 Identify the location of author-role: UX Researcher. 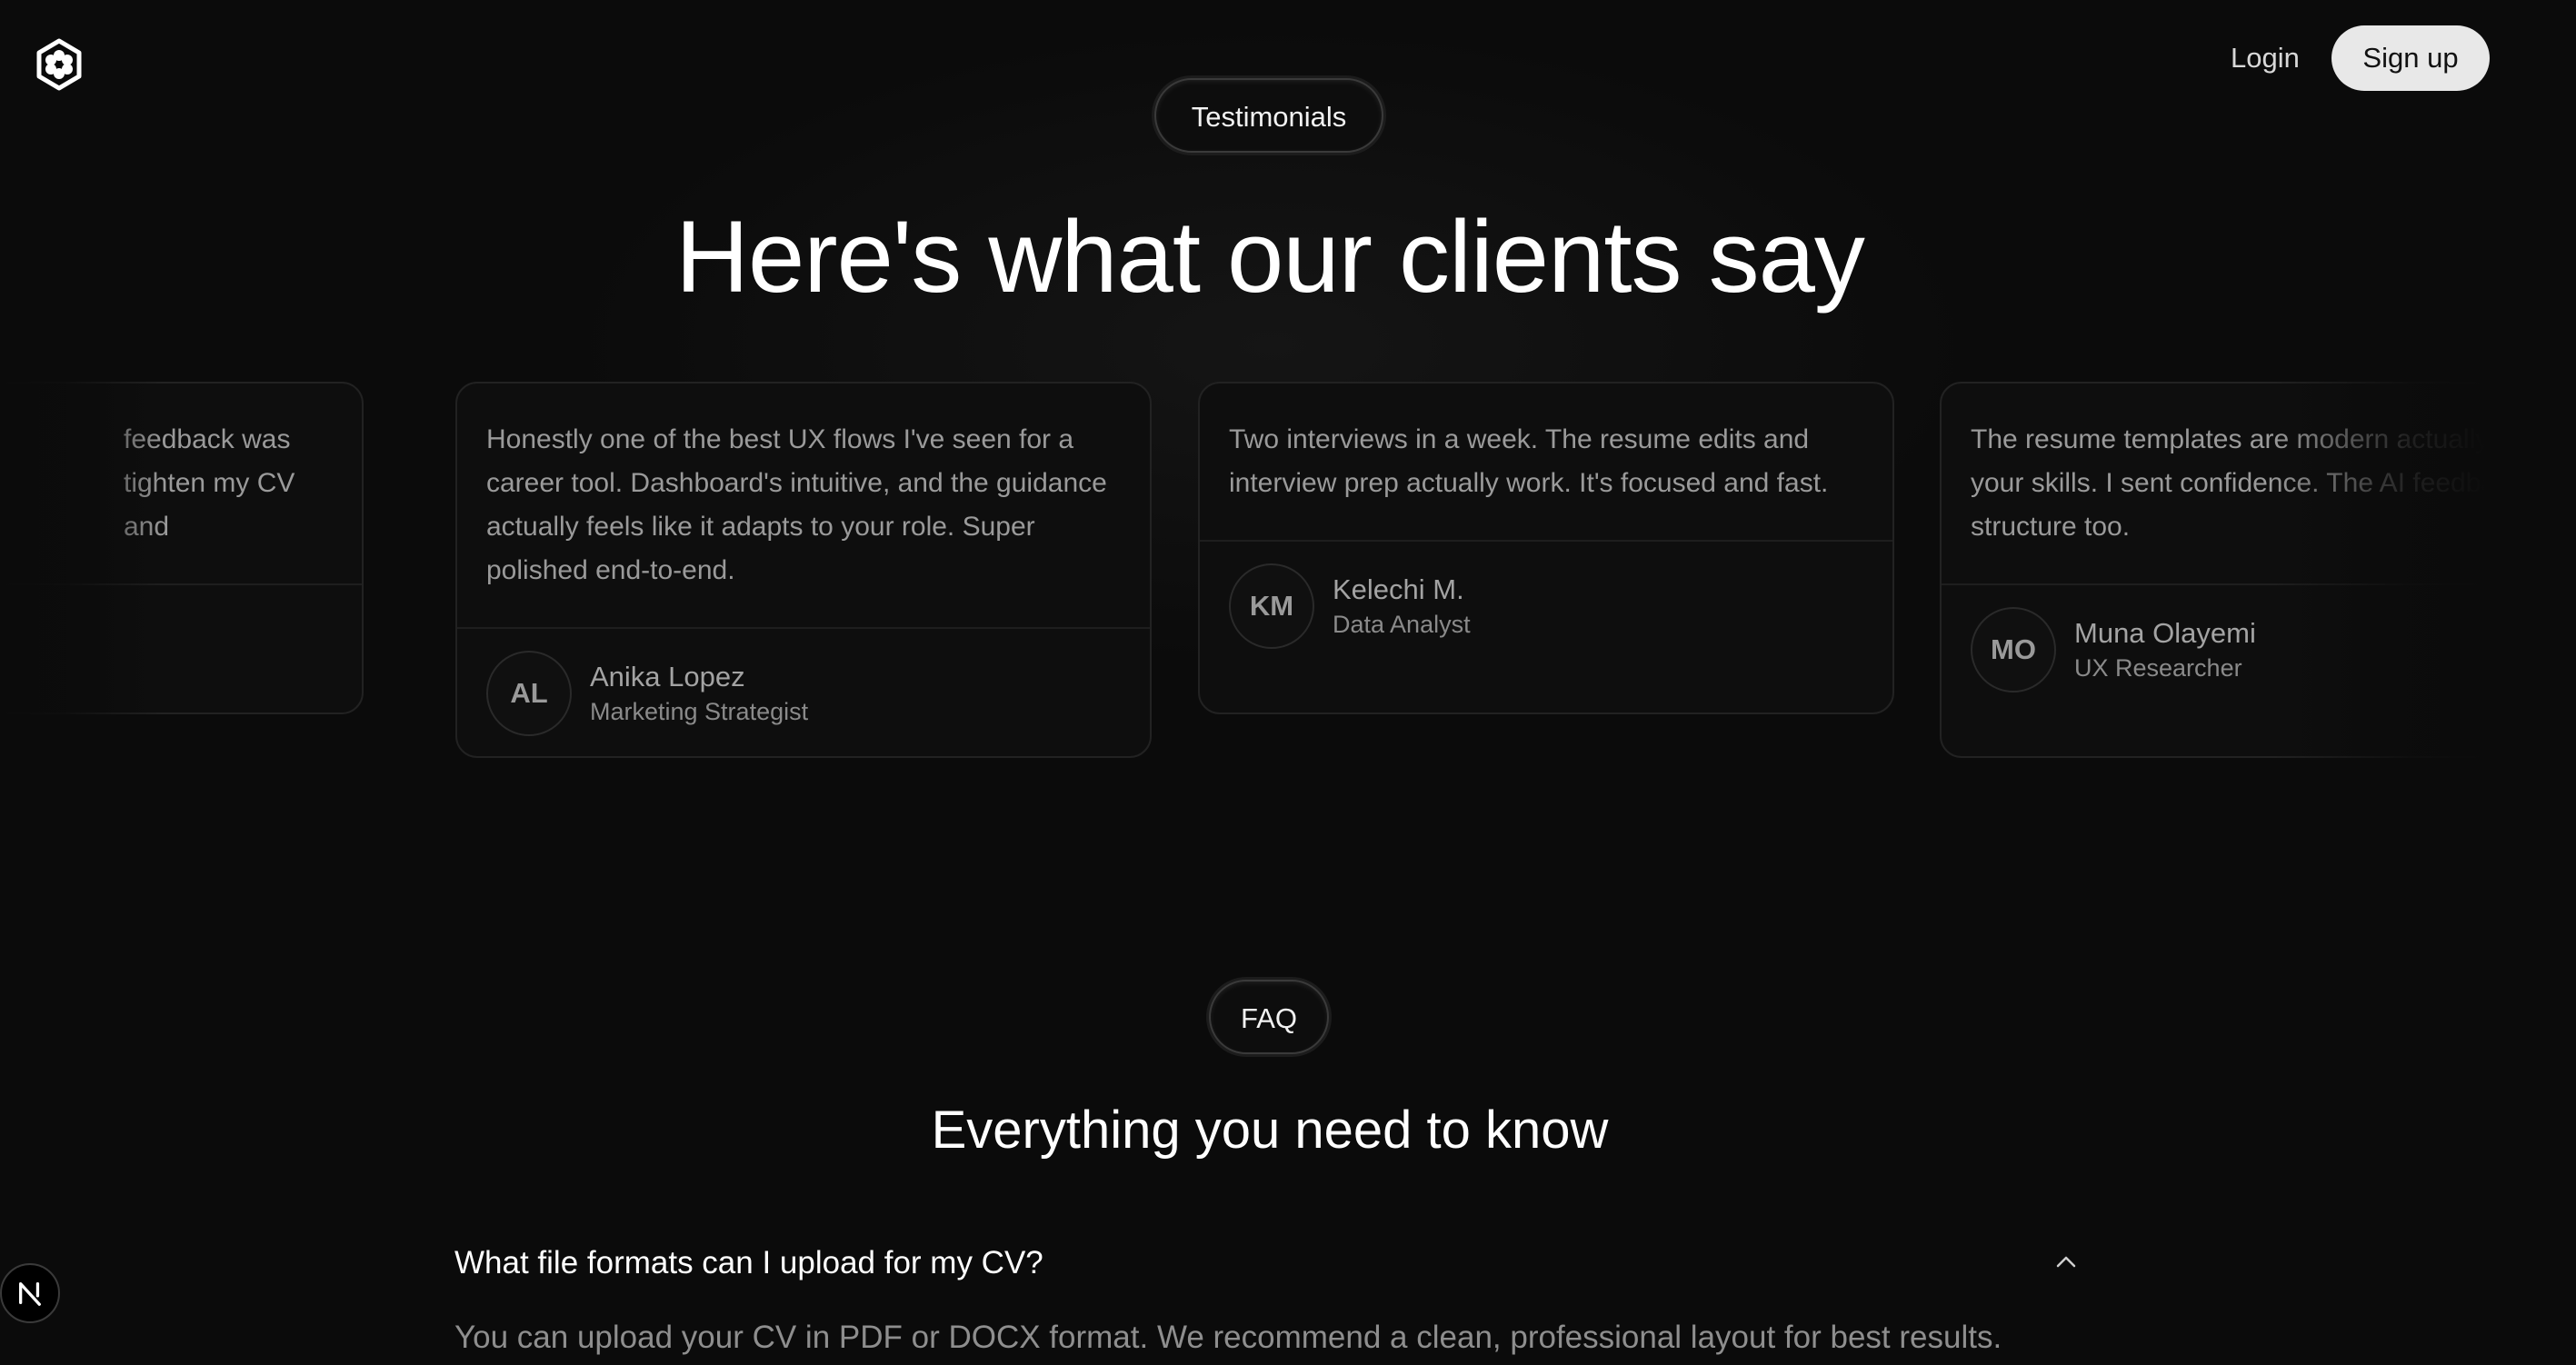
(2158, 668).